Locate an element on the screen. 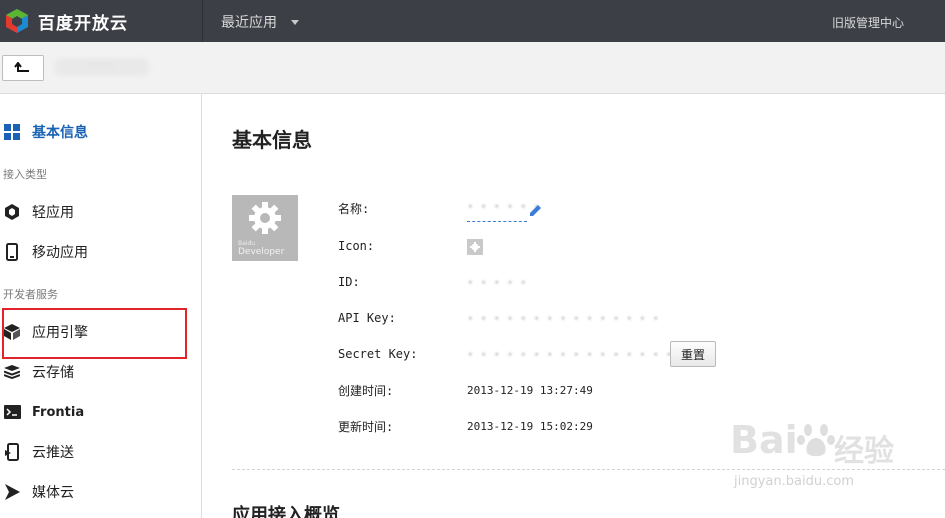 The height and width of the screenshot is (518, 945). sidebar-group-developer-services: 开发者服务 is located at coordinates (30, 294).